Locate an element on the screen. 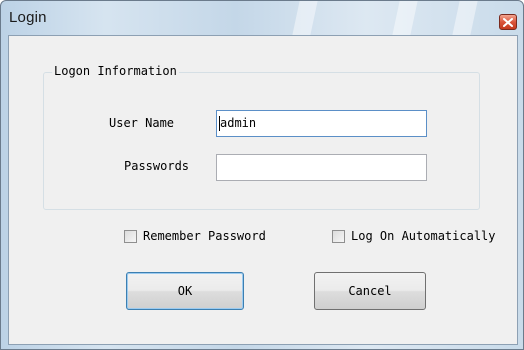  log-on-automatically-checkbox is located at coordinates (338, 236).